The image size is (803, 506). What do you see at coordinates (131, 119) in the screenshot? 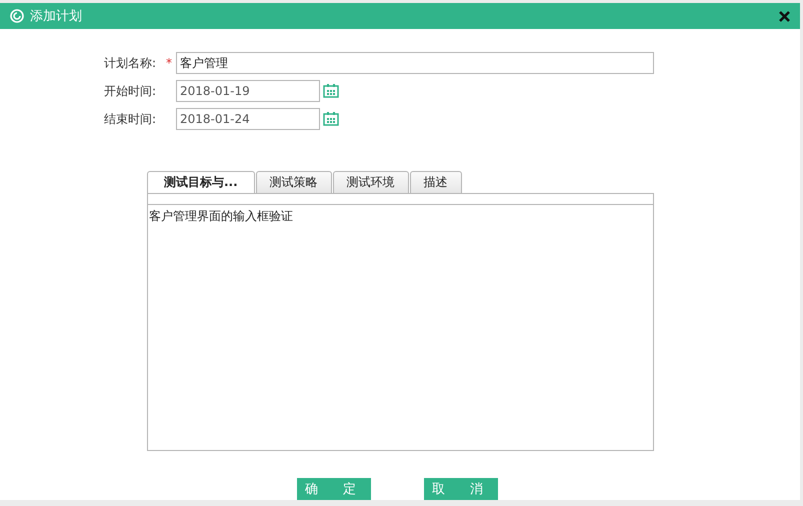
I see `field-label: 结束时间:` at bounding box center [131, 119].